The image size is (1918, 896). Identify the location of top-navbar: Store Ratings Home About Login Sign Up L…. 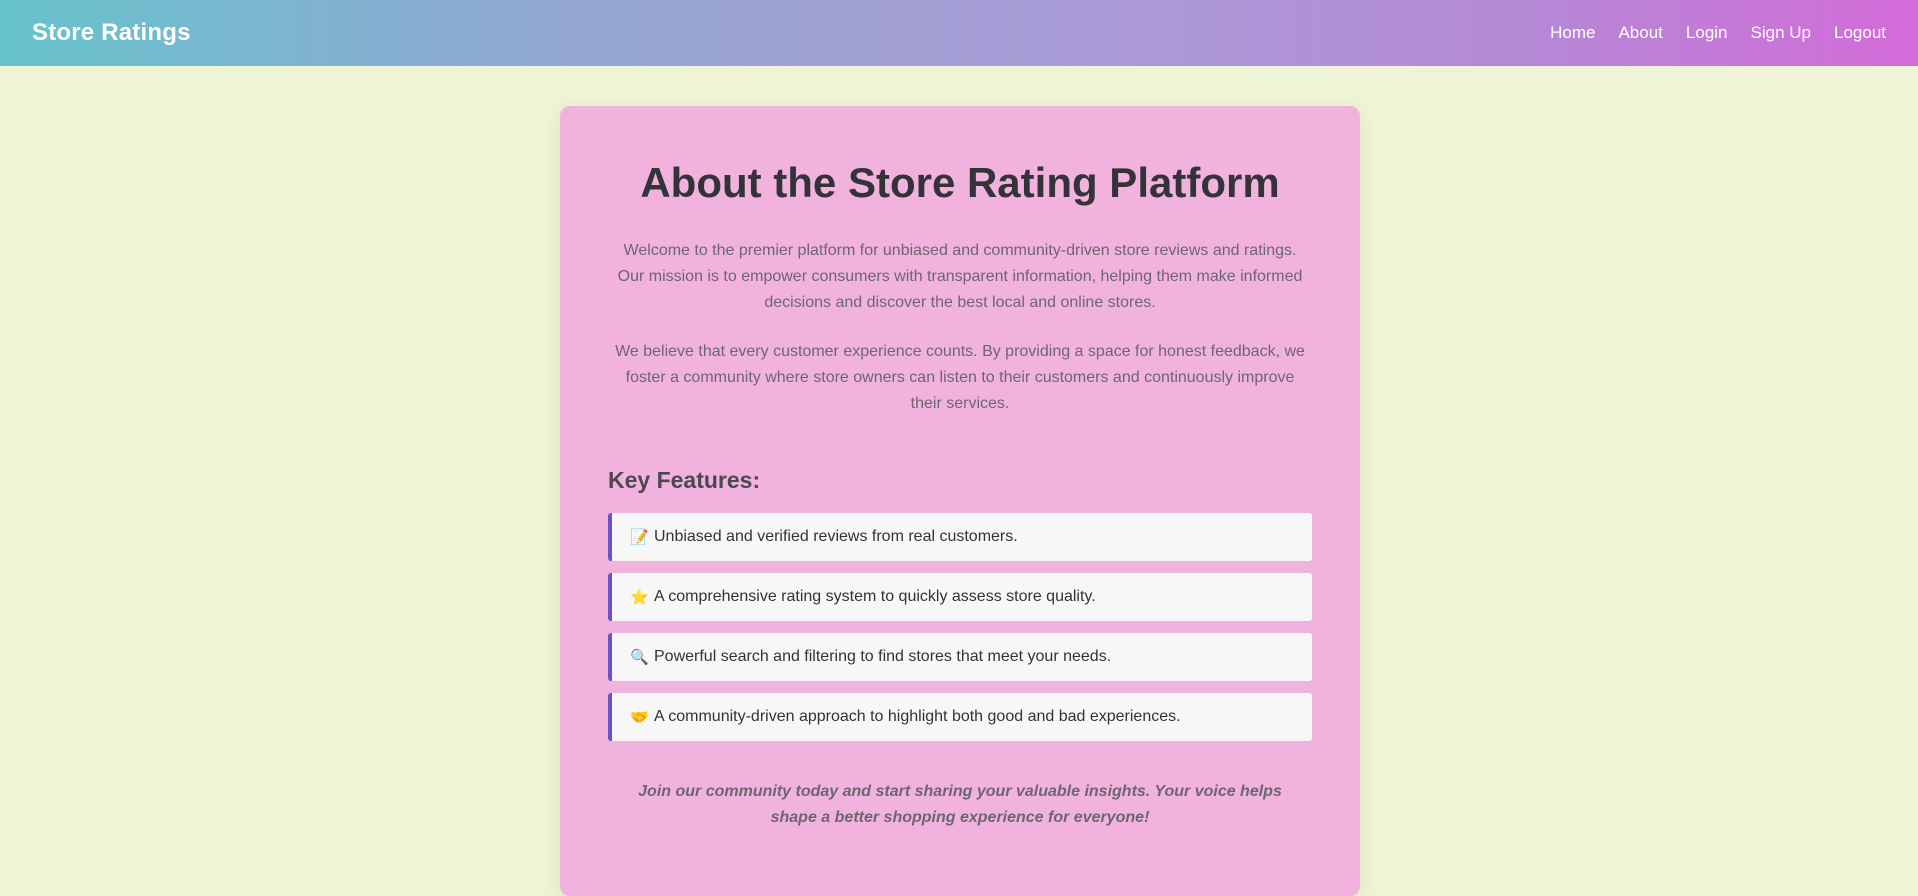
(959, 33).